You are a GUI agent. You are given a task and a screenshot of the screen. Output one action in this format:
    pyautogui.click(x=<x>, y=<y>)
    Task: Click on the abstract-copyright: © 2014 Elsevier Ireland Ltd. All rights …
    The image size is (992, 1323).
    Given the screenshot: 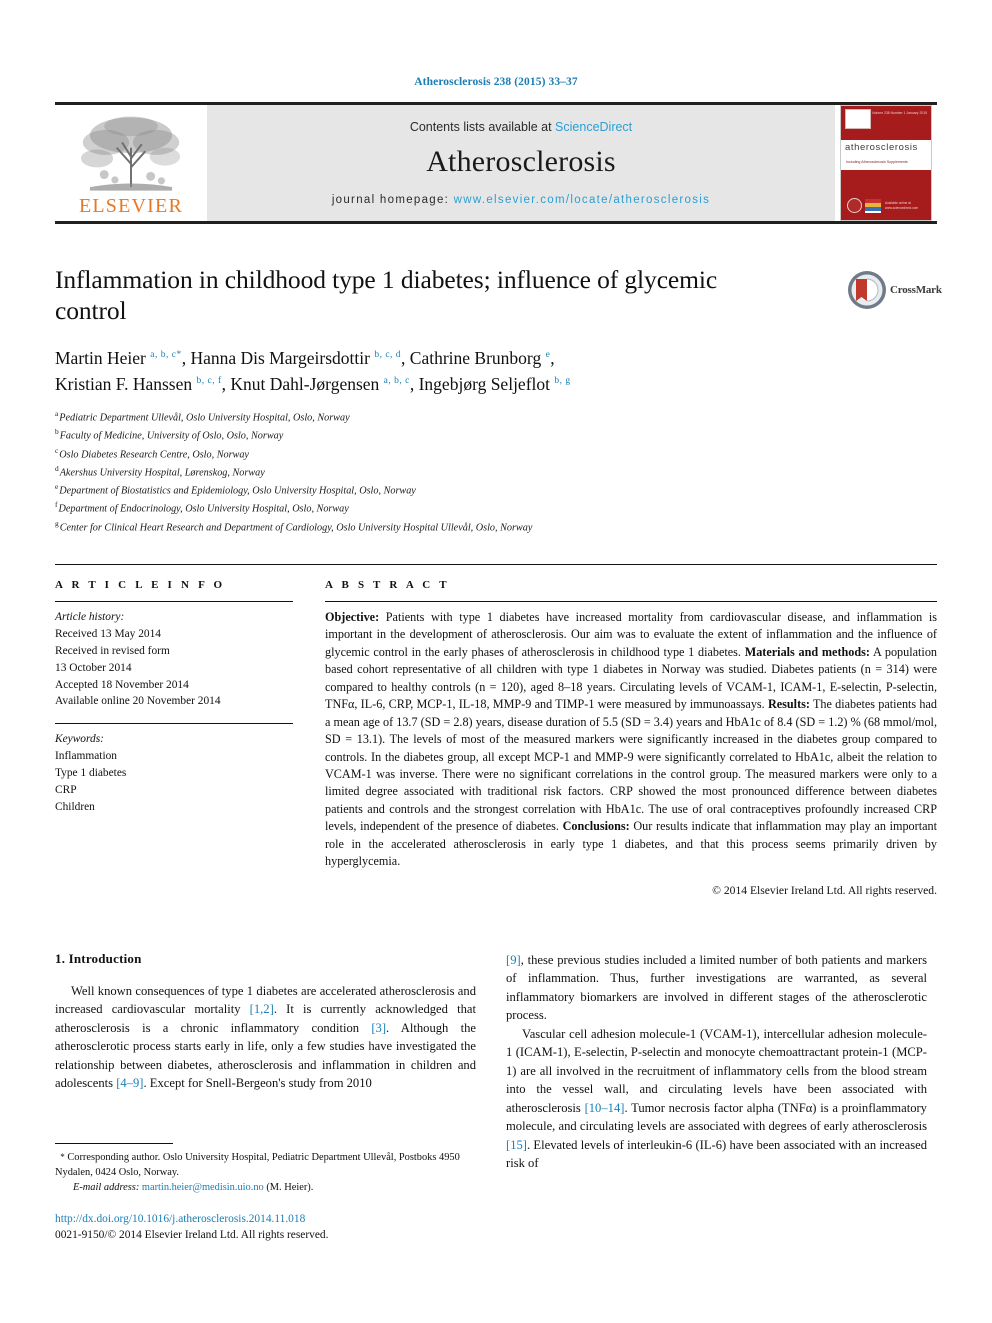 What is the action you would take?
    pyautogui.click(x=824, y=890)
    